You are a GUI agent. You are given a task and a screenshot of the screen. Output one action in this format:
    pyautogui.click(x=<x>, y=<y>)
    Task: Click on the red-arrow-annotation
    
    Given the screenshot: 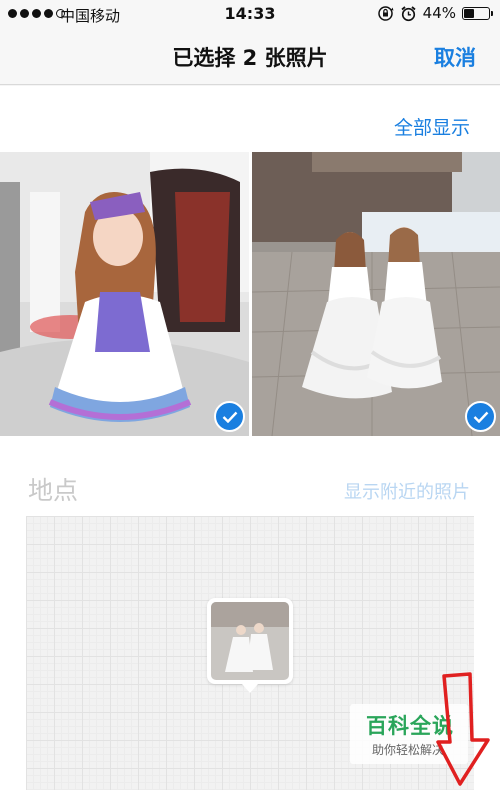 What is the action you would take?
    pyautogui.click(x=463, y=729)
    